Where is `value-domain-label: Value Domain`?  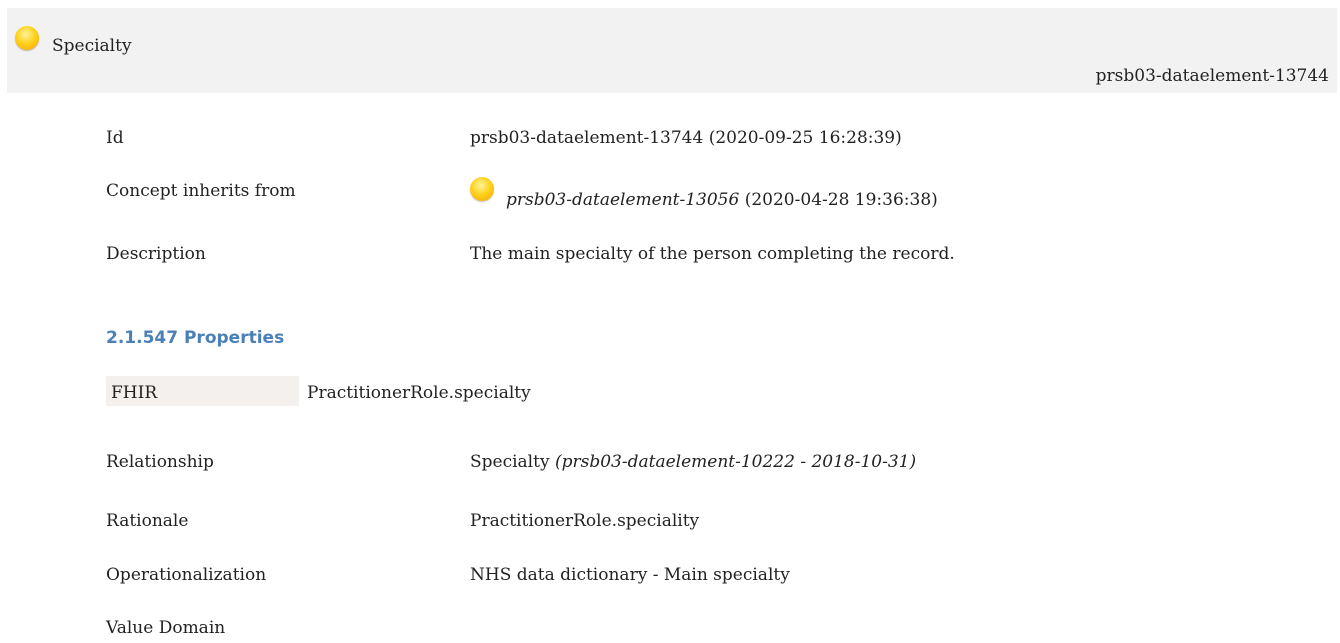 value-domain-label: Value Domain is located at coordinates (166, 628).